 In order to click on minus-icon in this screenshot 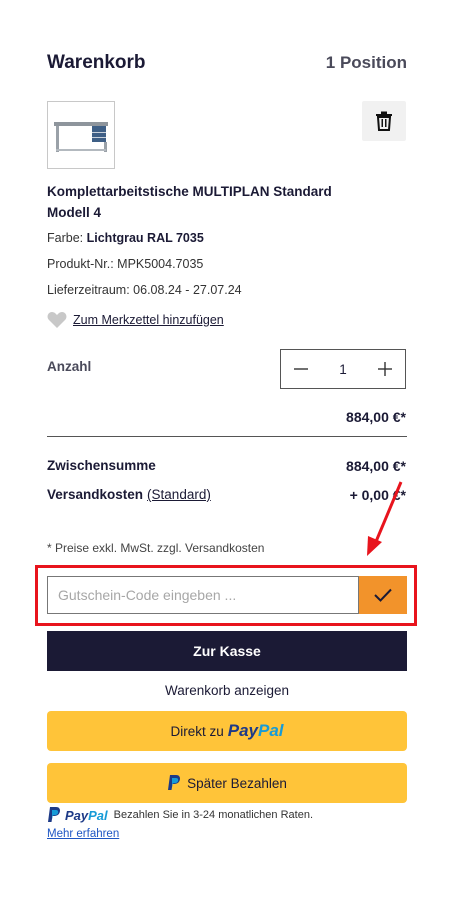, I will do `click(301, 369)`.